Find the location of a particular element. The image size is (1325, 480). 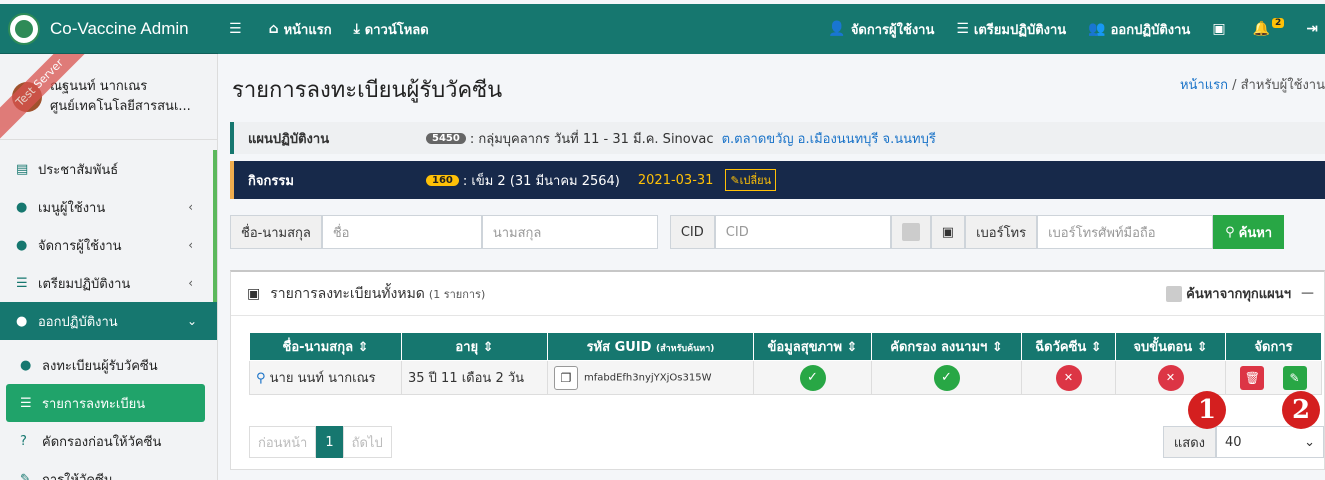

annotation-marker-2: 2 is located at coordinates (1301, 410).